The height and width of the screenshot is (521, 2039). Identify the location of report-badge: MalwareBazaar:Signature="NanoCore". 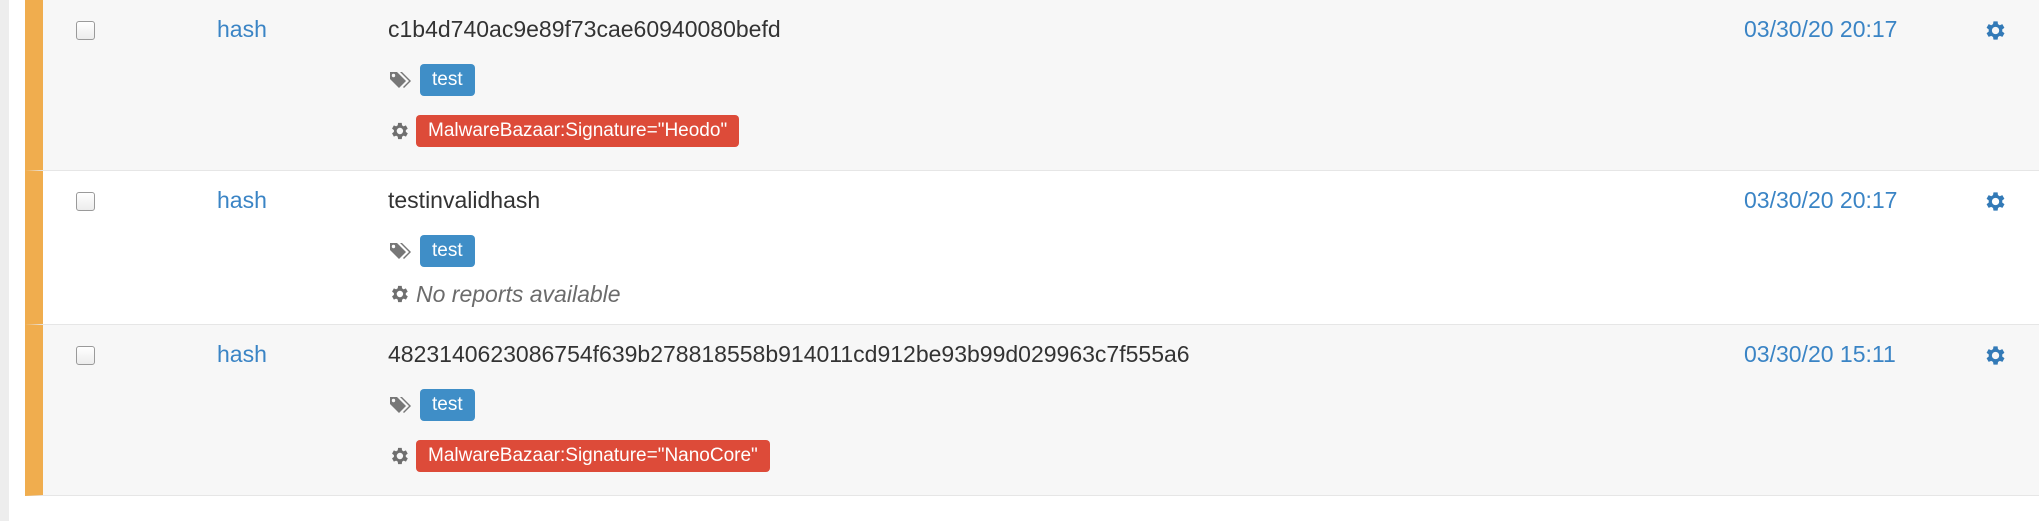
(593, 456).